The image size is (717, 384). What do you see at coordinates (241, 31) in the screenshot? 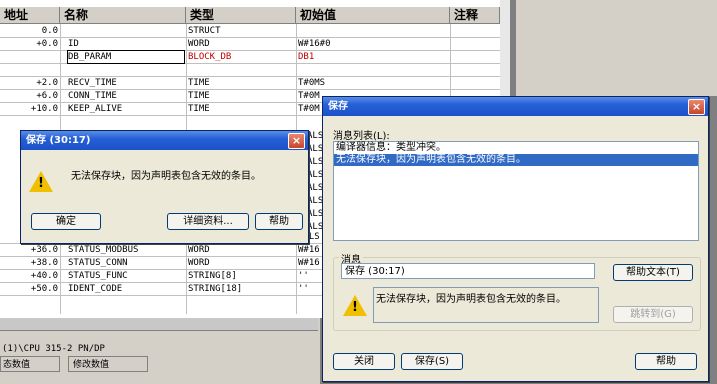
I see `cell-type: STRUCT` at bounding box center [241, 31].